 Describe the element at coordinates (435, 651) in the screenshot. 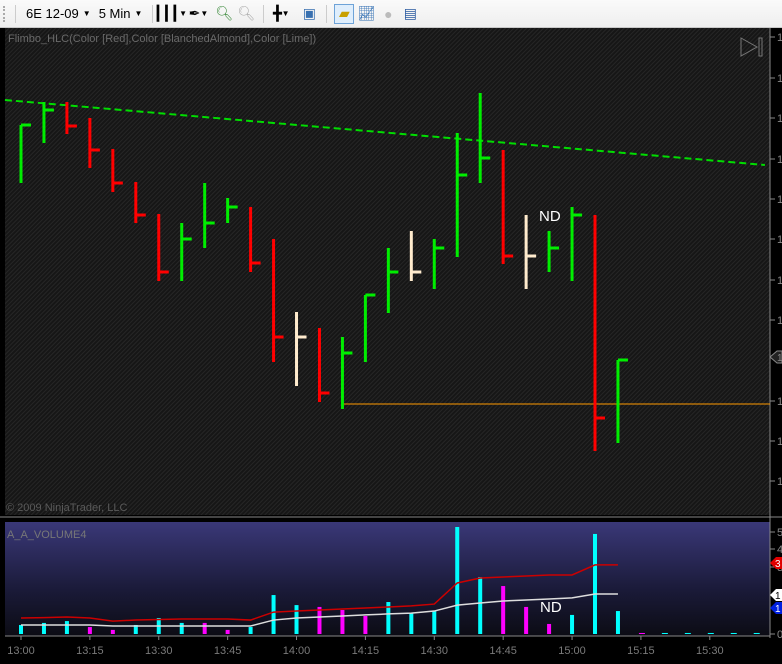

I see `time-label: 14:30` at that location.